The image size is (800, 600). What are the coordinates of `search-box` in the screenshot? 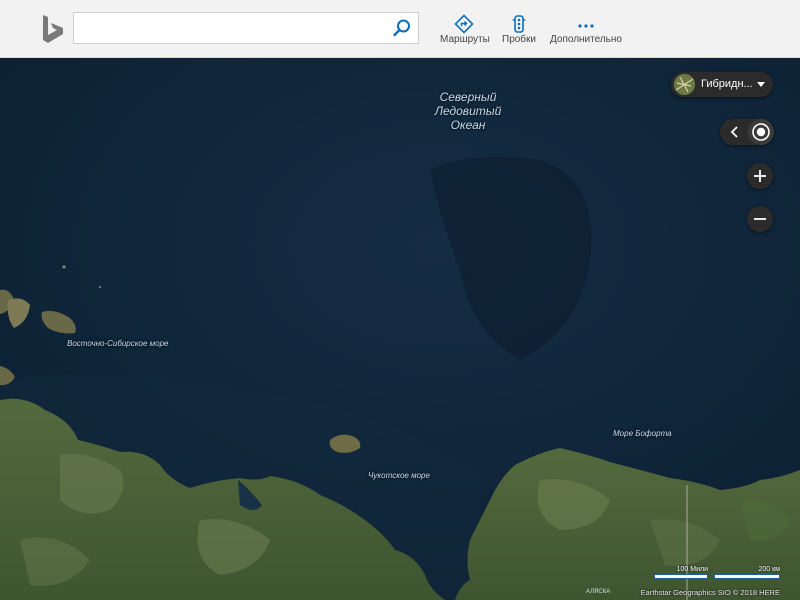 It's located at (246, 28).